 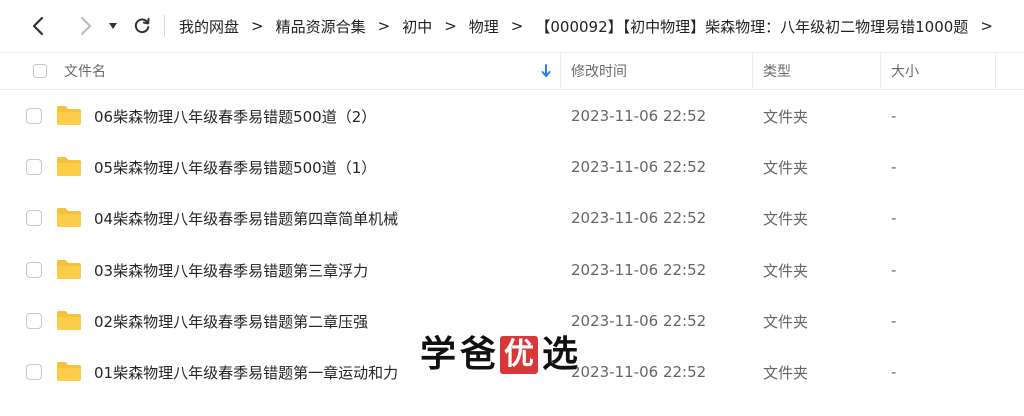 I want to click on watermark-logo: 学 爸 优 选, so click(x=499, y=355).